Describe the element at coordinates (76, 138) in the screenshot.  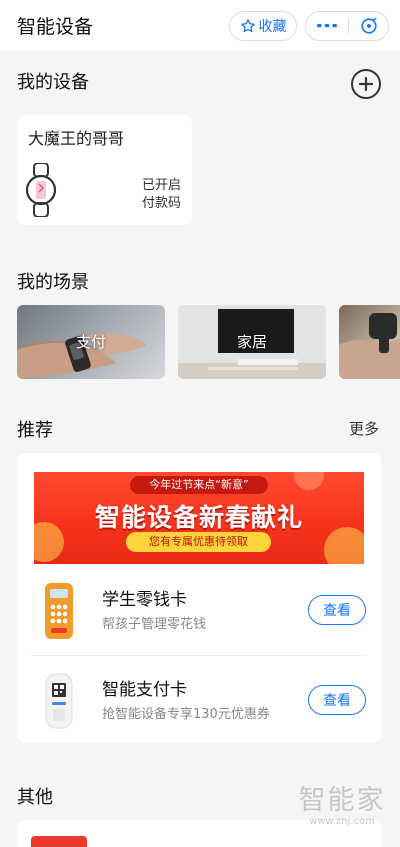
I see `device-name: 大魔王的哥哥` at that location.